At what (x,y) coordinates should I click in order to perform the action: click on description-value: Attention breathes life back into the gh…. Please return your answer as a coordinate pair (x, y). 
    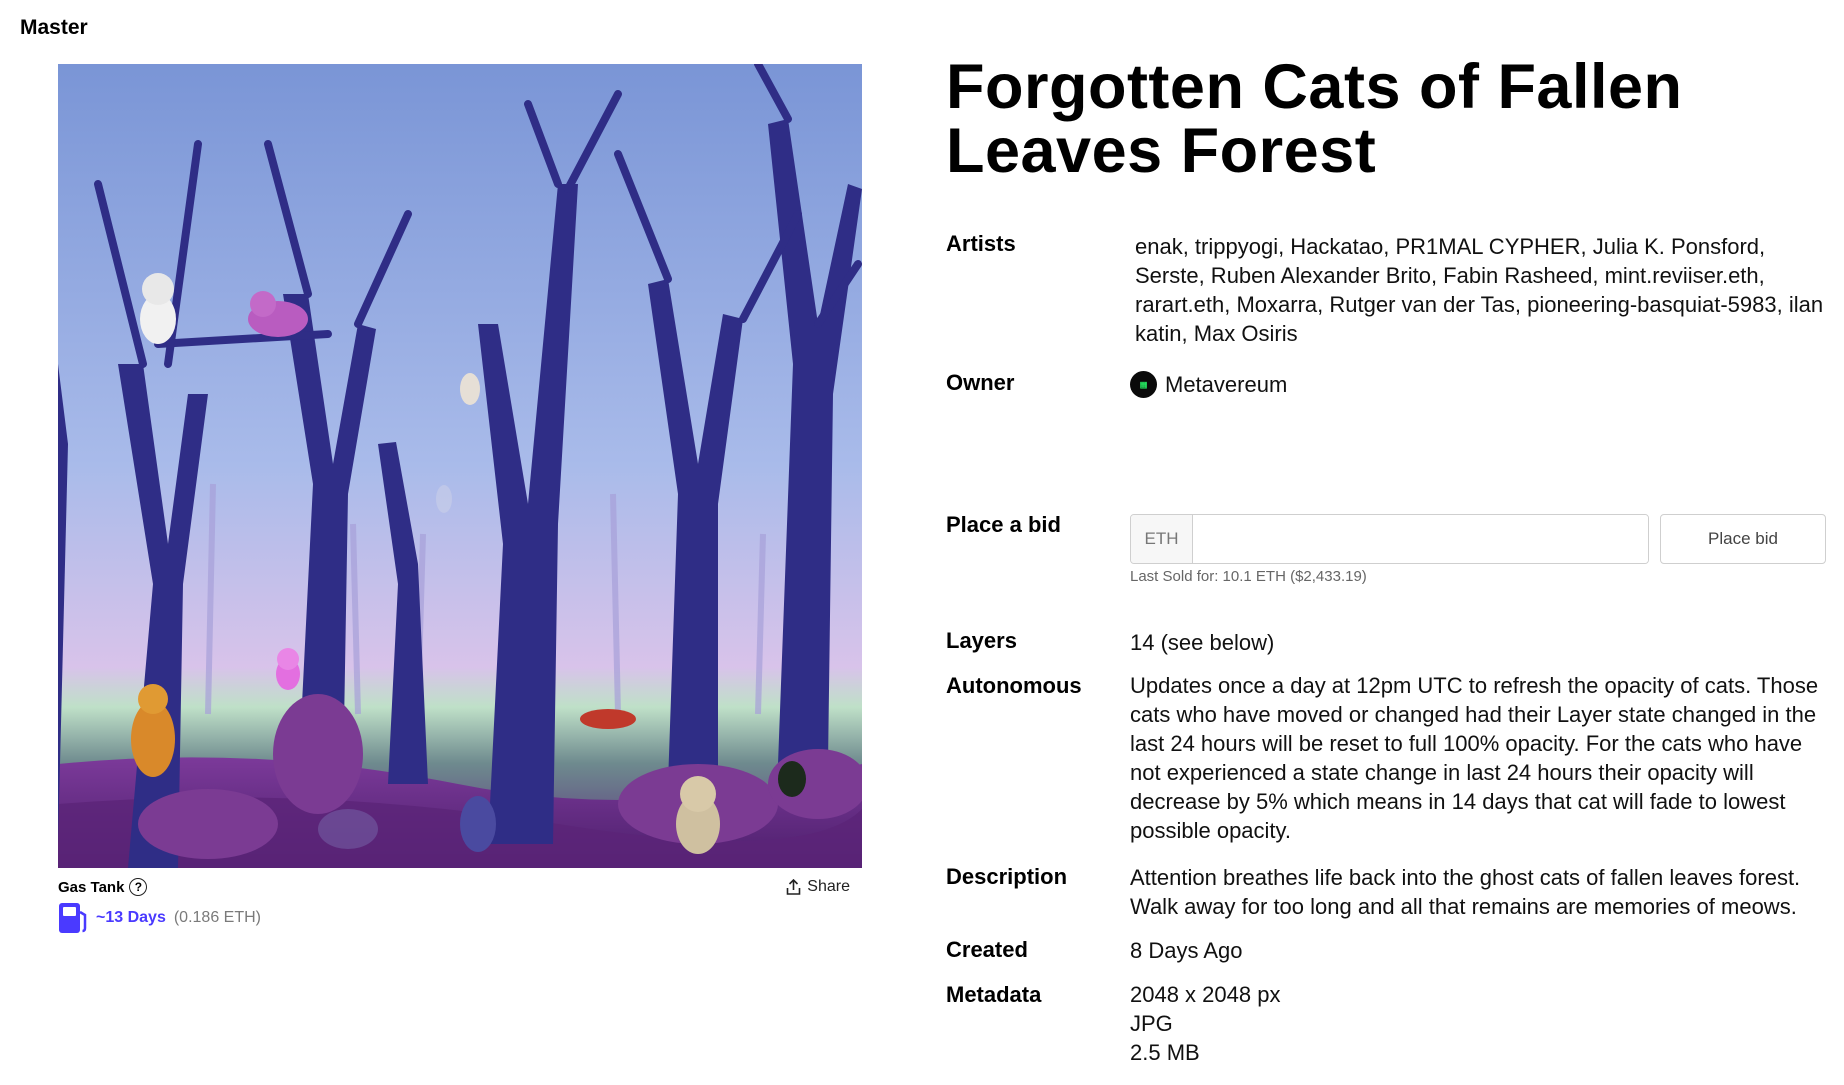
    Looking at the image, I should click on (1465, 892).